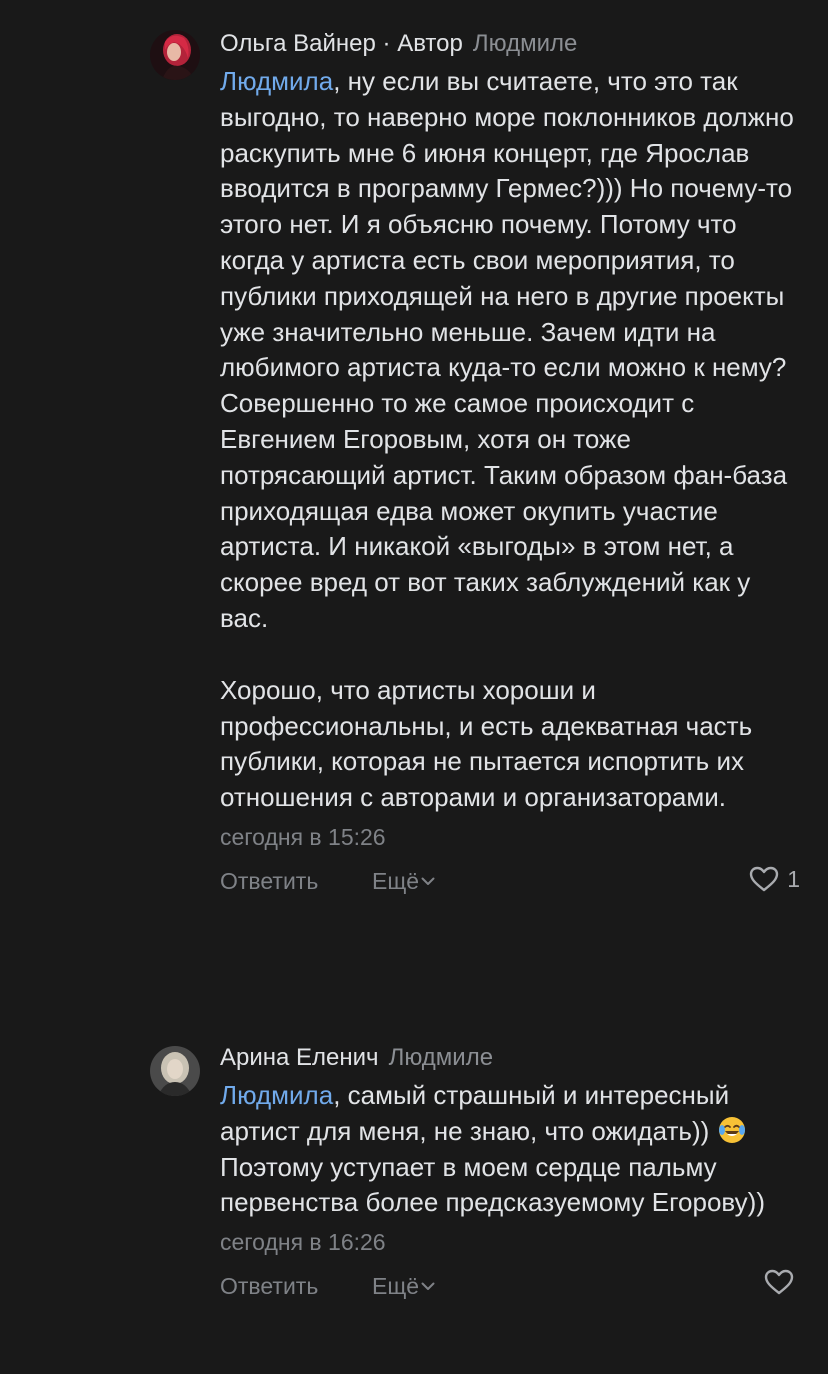 This screenshot has width=828, height=1374. I want to click on comment-header: Ольга Вайнер · Автор Людмиле, so click(510, 44).